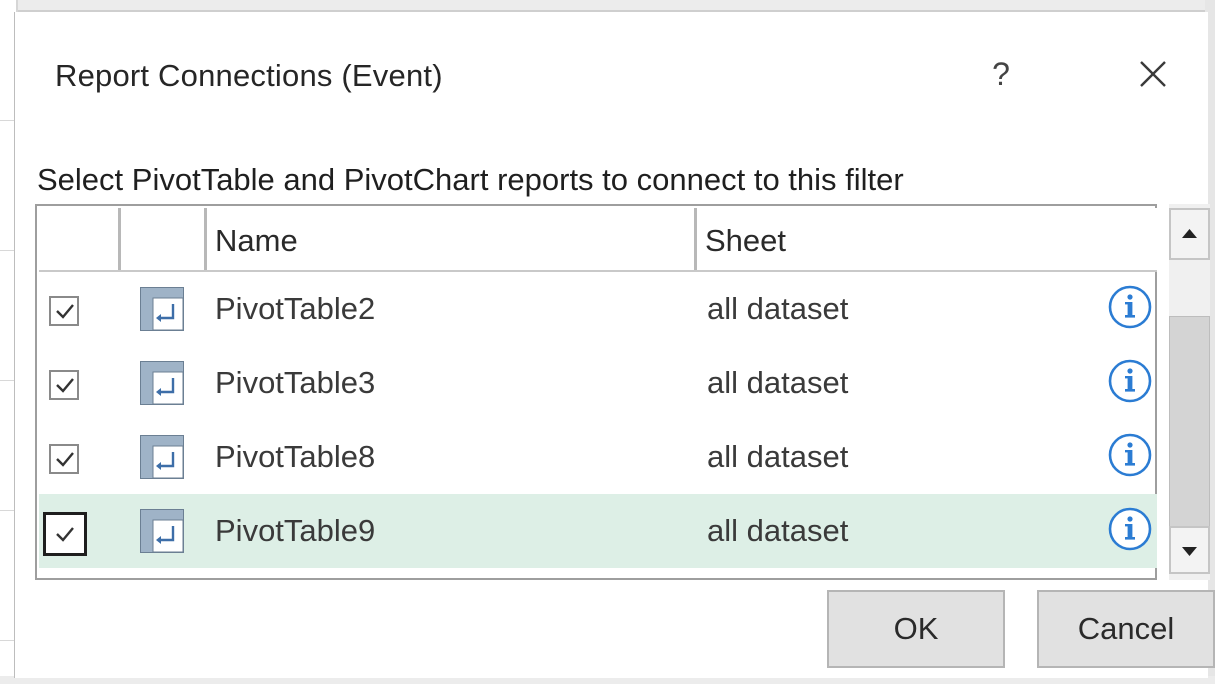 The width and height of the screenshot is (1215, 684). What do you see at coordinates (916, 629) in the screenshot?
I see `ok-button: OK` at bounding box center [916, 629].